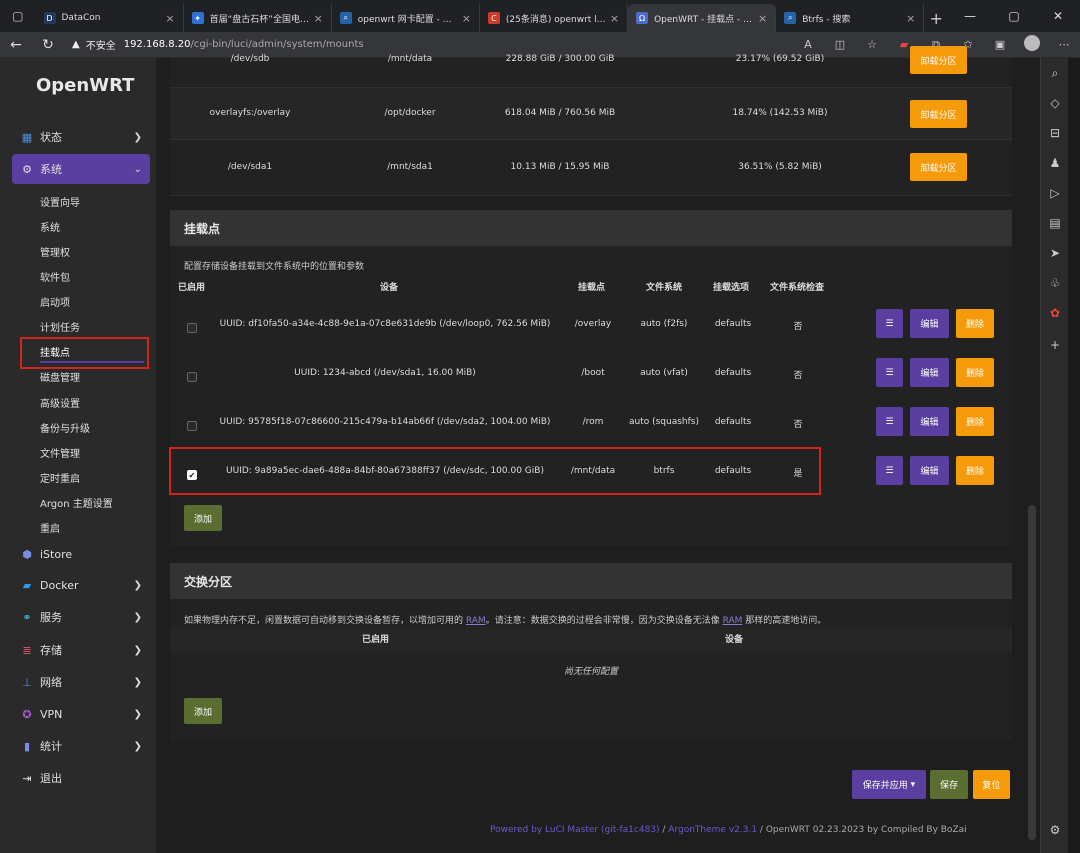  What do you see at coordinates (60, 376) in the screenshot?
I see `sidebar-sub-disks: 磁盘管理` at bounding box center [60, 376].